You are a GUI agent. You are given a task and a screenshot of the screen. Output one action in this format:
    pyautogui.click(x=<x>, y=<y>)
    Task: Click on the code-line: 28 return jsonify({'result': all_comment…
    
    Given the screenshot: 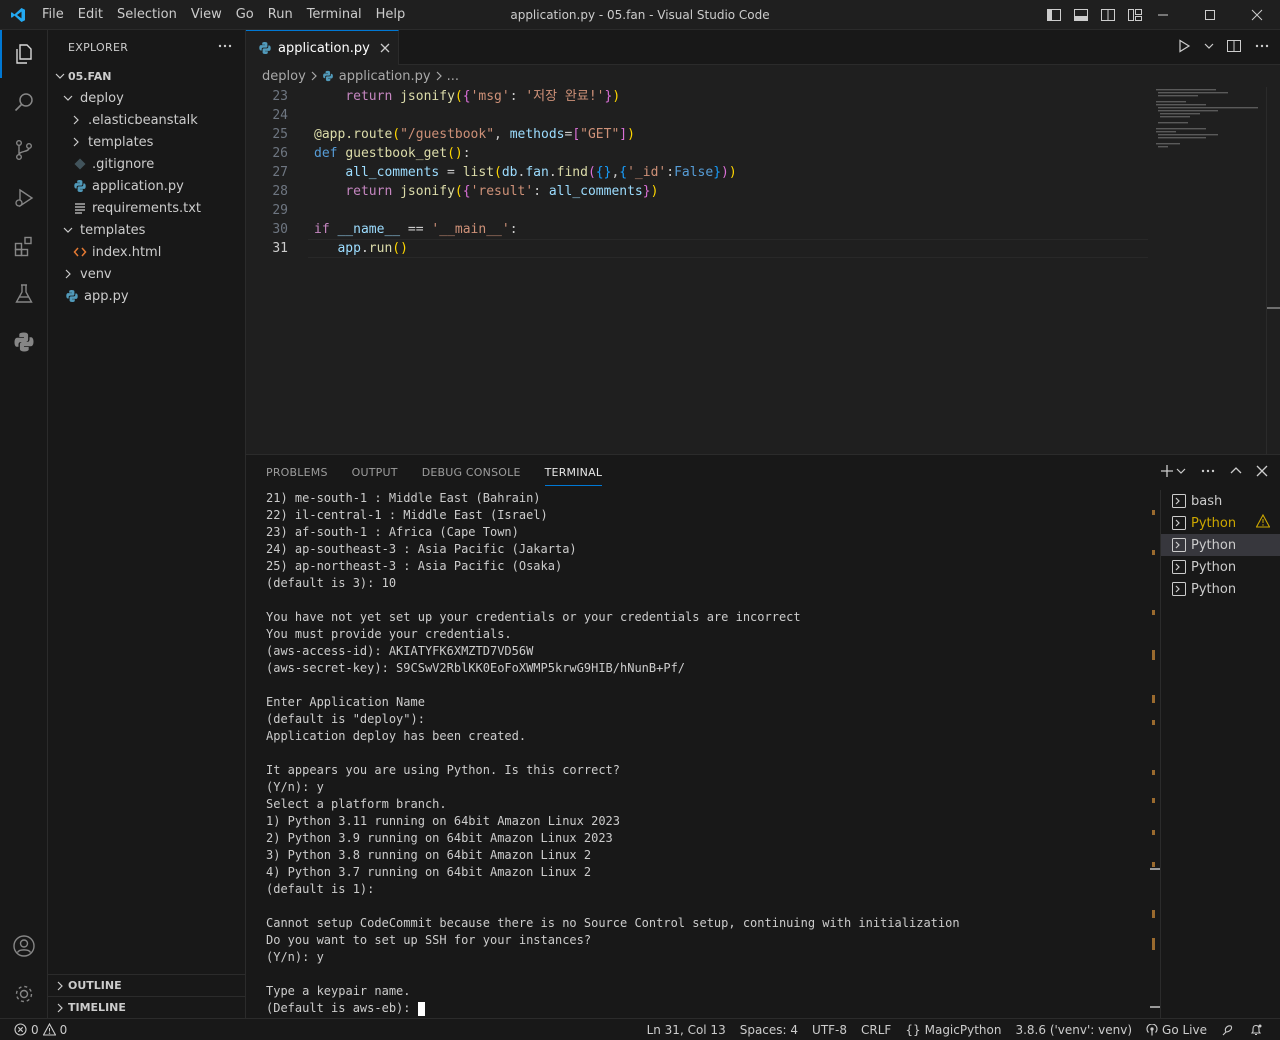 What is the action you would take?
    pyautogui.click(x=696, y=191)
    